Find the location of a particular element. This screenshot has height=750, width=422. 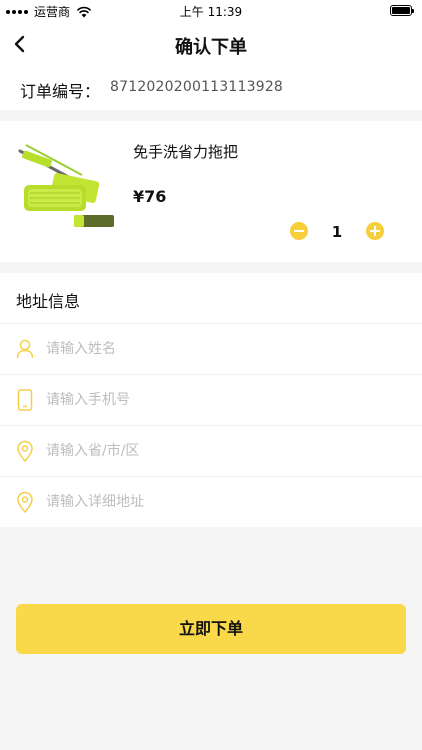

region-row is located at coordinates (211, 450).